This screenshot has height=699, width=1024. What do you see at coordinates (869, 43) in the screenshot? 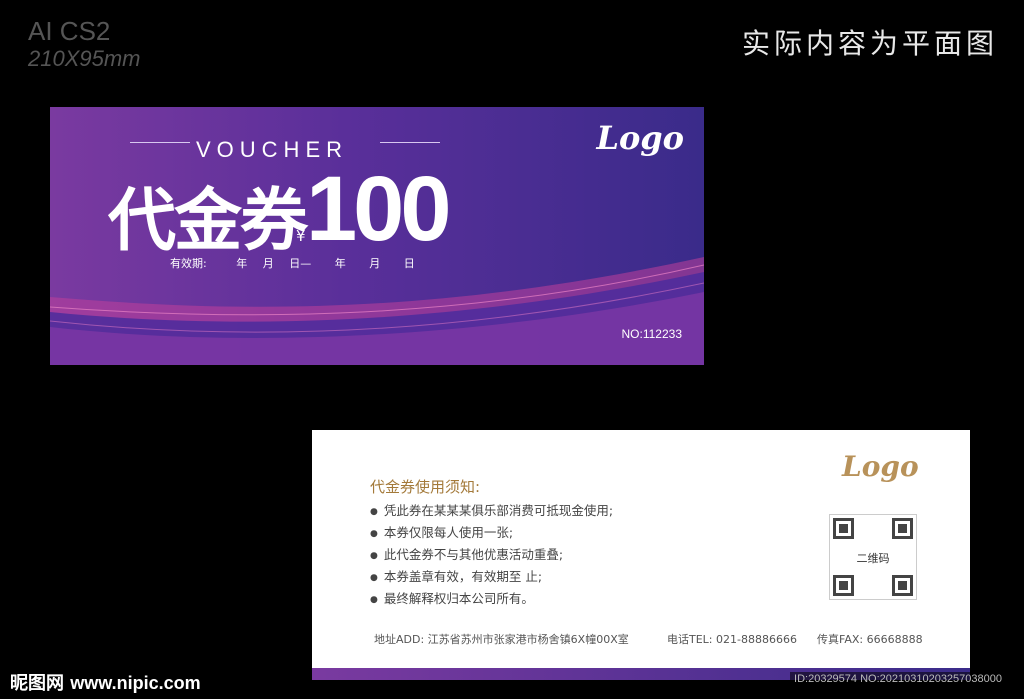
I see `flat-design-note: 实际内容为平面图` at bounding box center [869, 43].